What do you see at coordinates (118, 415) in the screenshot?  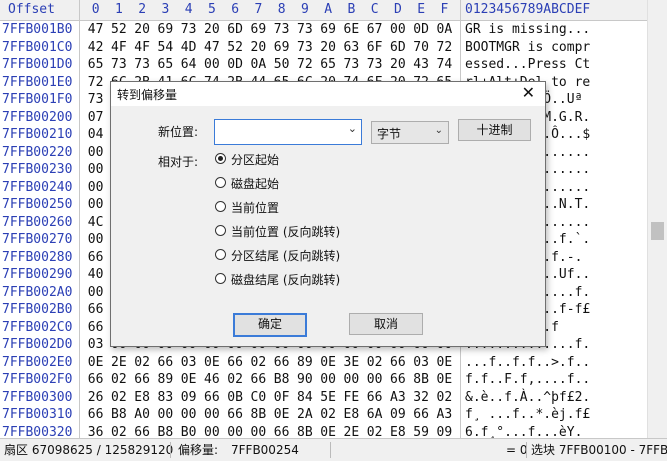 I see `hex-byte: B8` at bounding box center [118, 415].